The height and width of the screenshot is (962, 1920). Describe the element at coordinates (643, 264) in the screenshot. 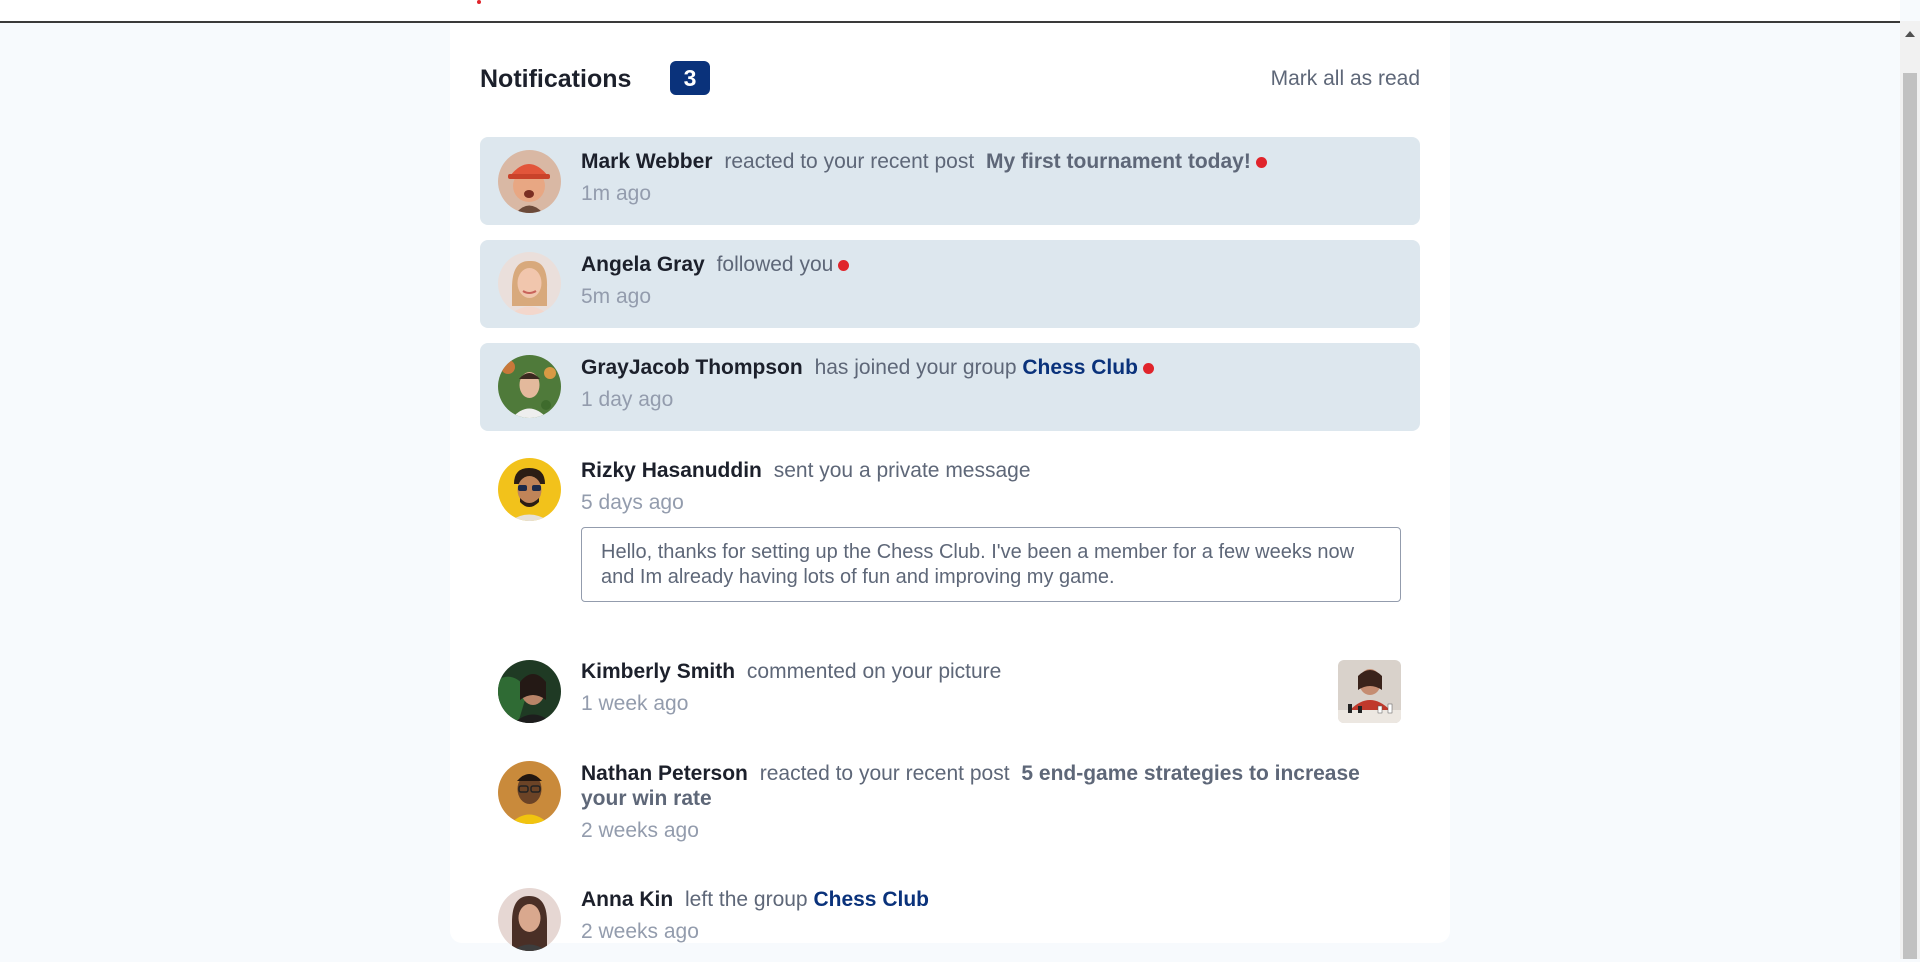

I see `user-name-link: Angela Gray` at that location.